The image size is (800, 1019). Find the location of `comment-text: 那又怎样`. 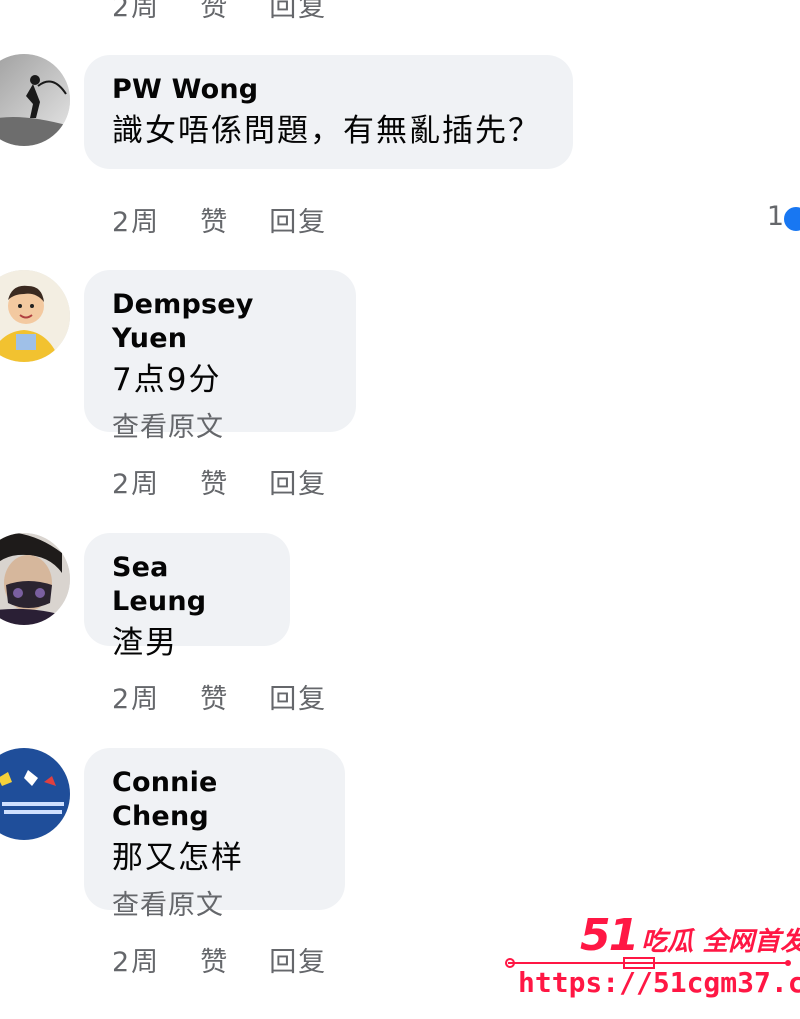

comment-text: 那又怎样 is located at coordinates (178, 858).